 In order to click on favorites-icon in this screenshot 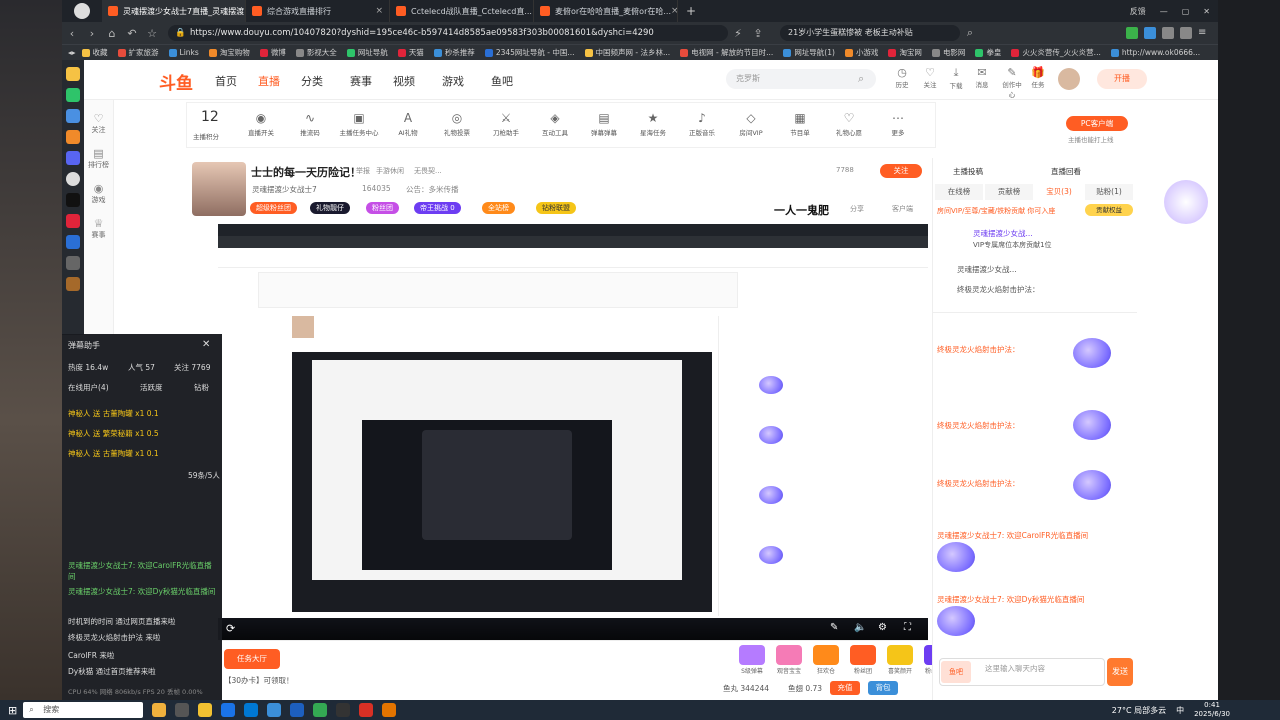, I will do `click(73, 74)`.